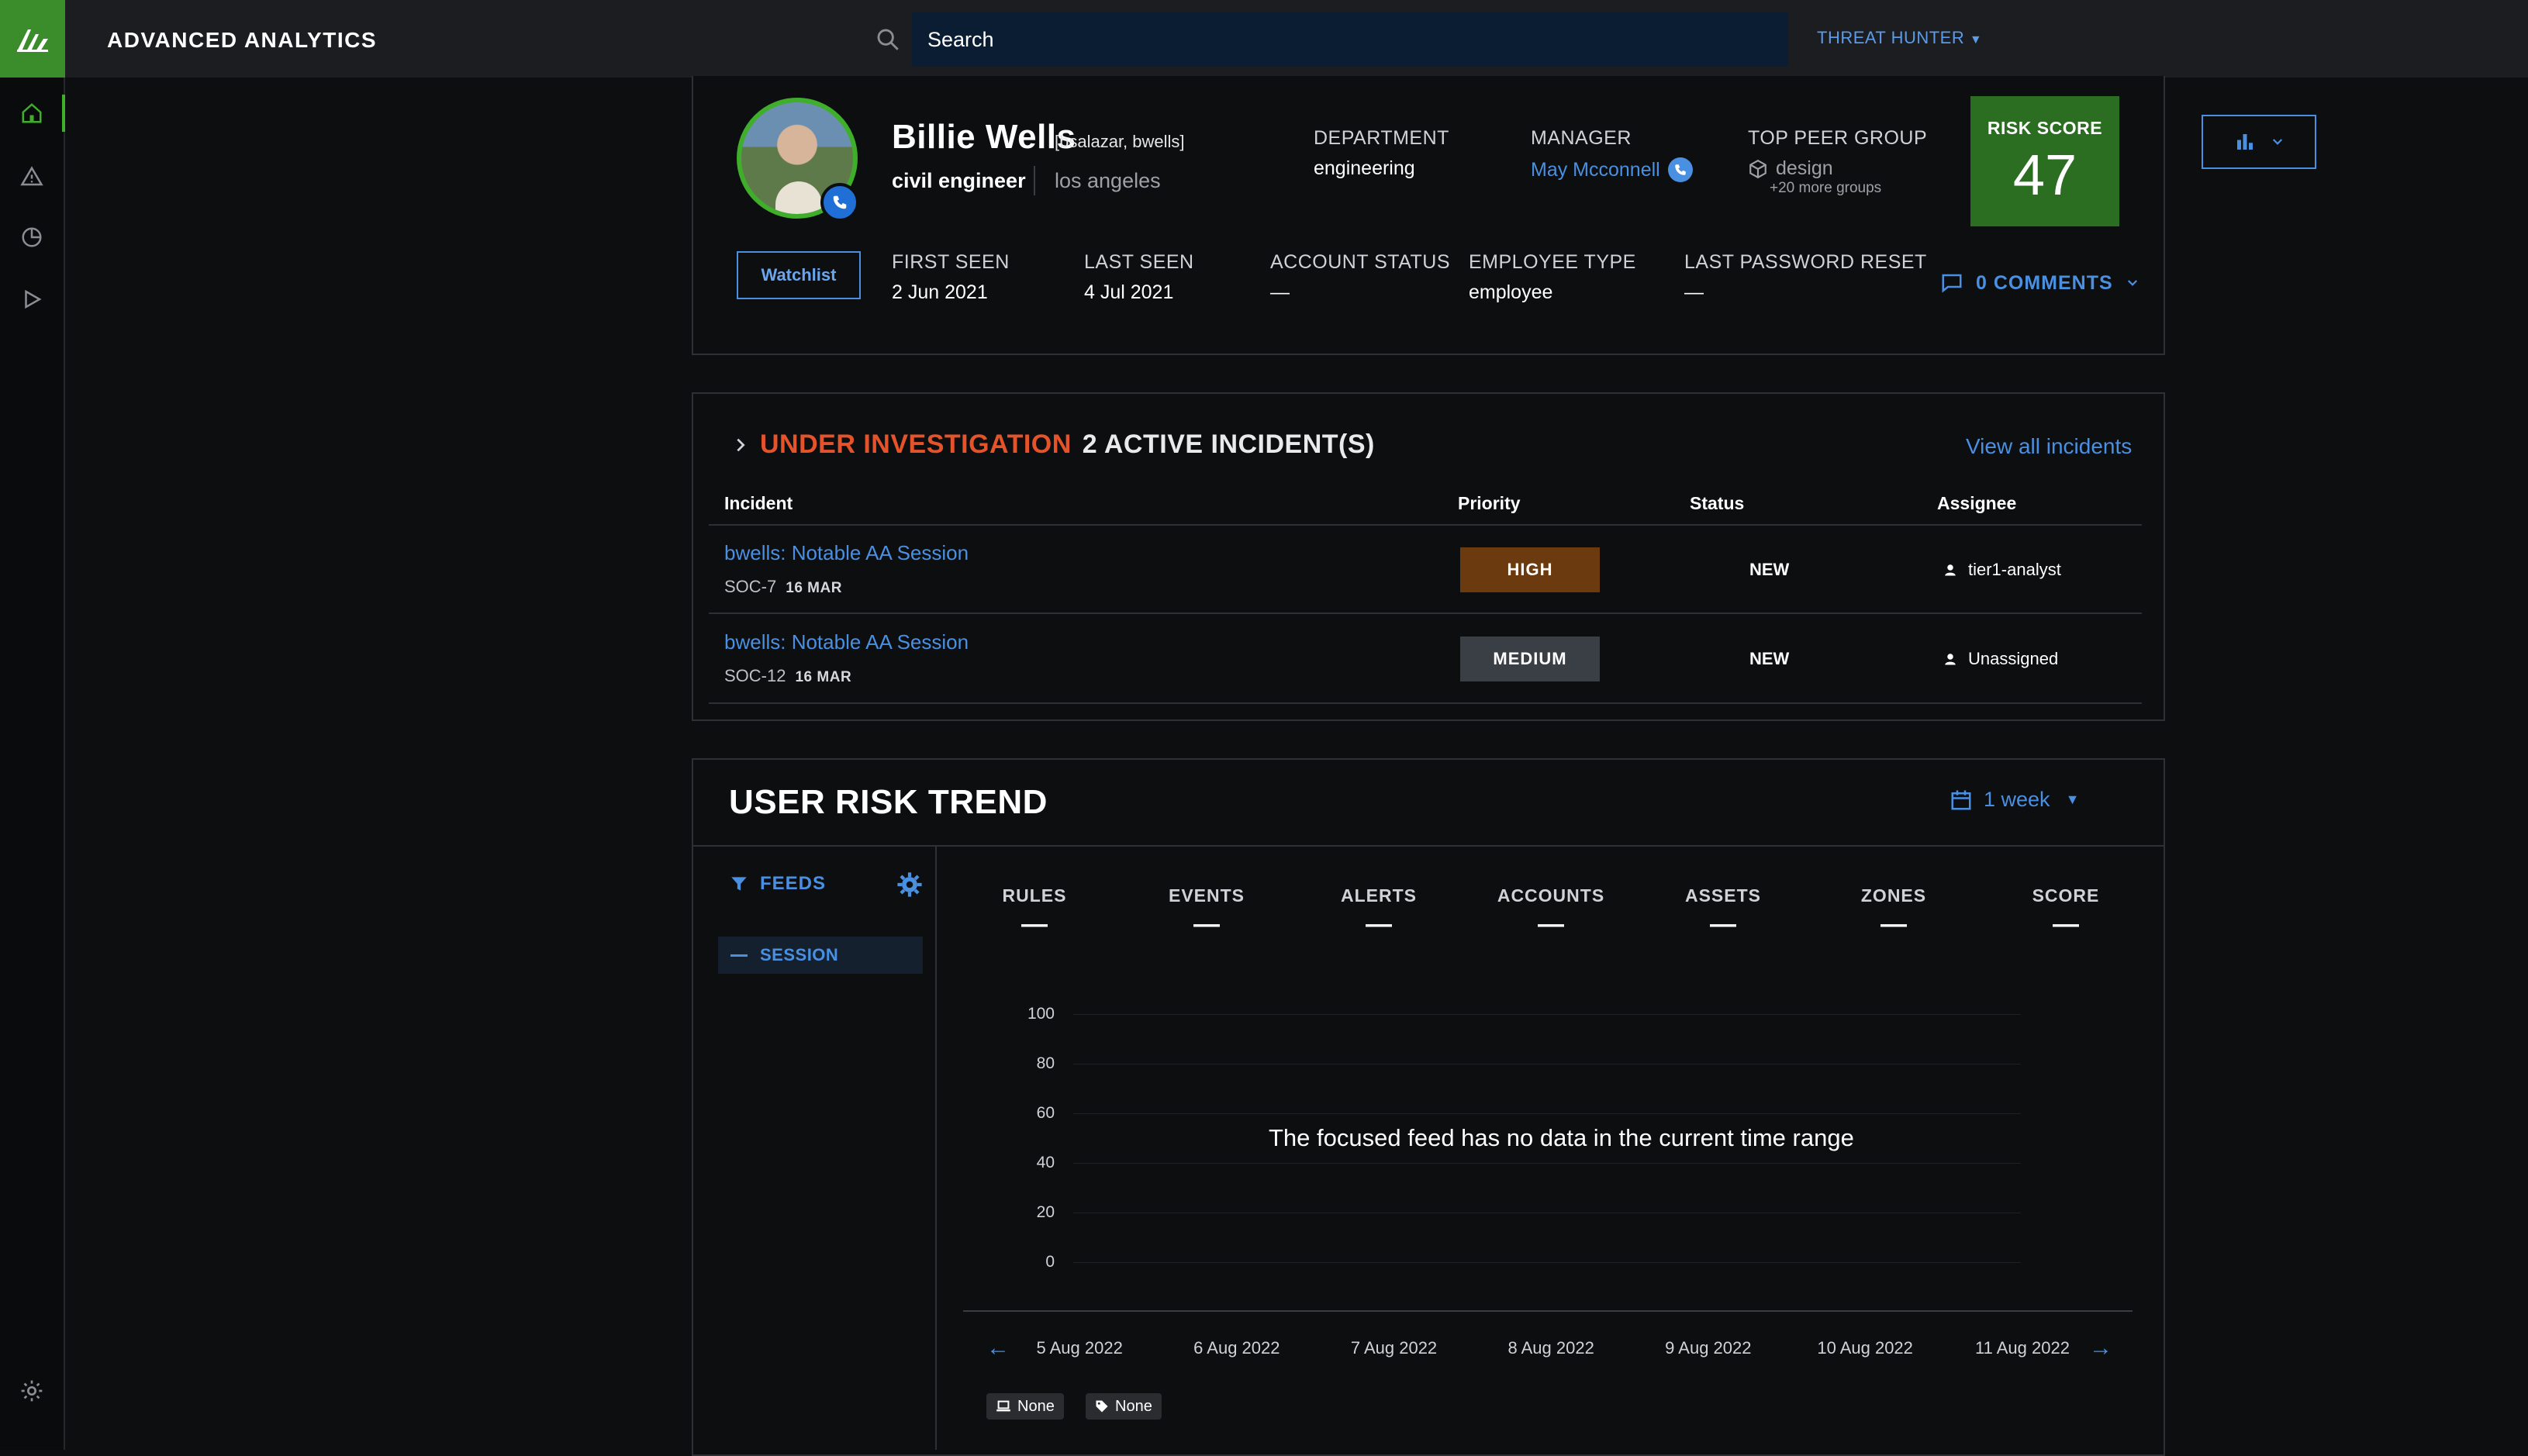  Describe the element at coordinates (1891, 38) in the screenshot. I see `role-menu-label: THREAT HUNTER` at that location.